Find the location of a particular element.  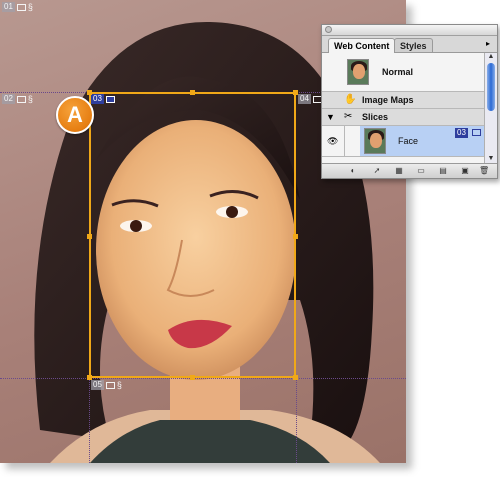

scroll-thumb is located at coordinates (491, 87).